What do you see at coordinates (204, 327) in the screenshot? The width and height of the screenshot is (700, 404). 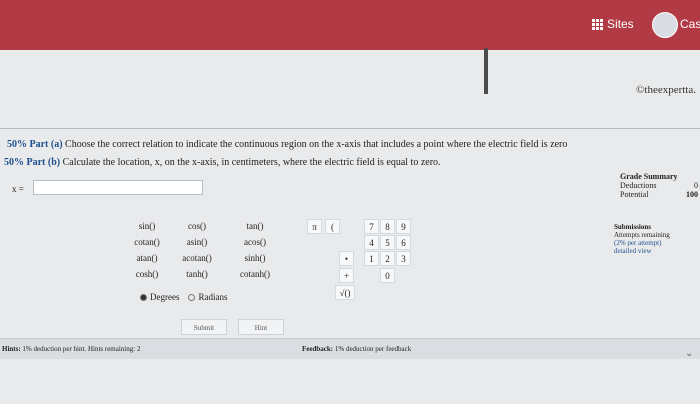 I see `submit-button: Submit` at bounding box center [204, 327].